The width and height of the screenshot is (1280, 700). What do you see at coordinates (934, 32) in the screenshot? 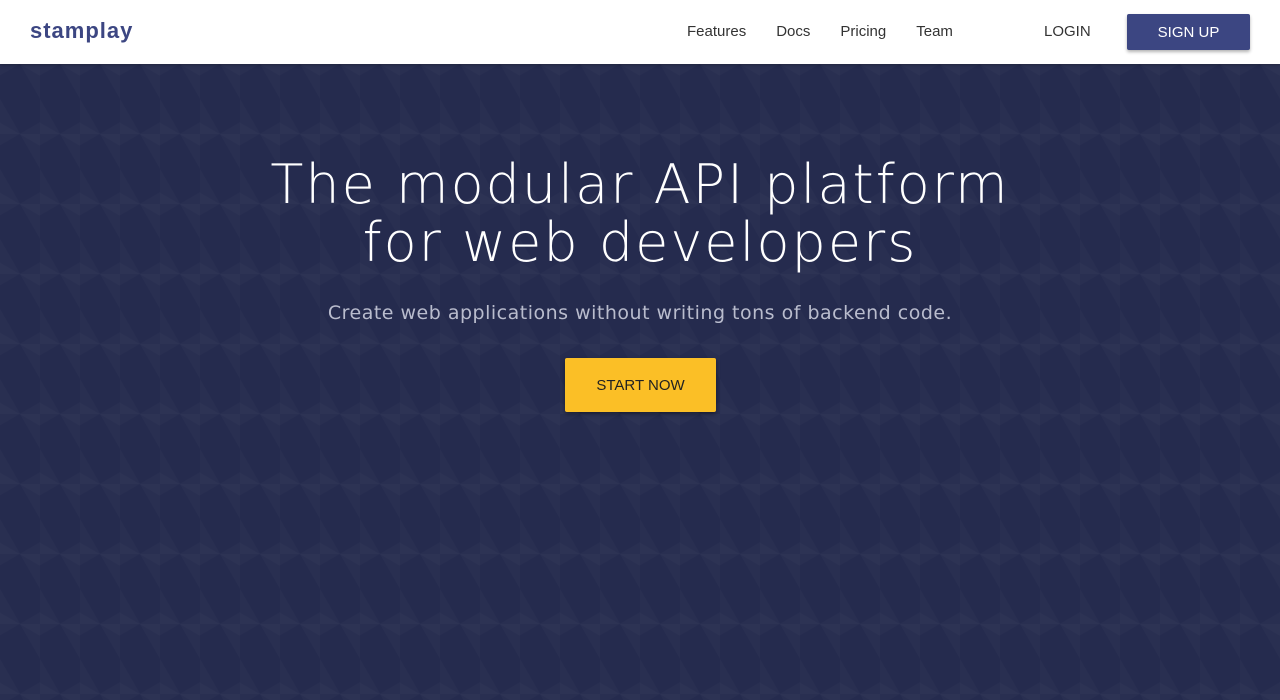
I see `nav-link-team: Team` at bounding box center [934, 32].